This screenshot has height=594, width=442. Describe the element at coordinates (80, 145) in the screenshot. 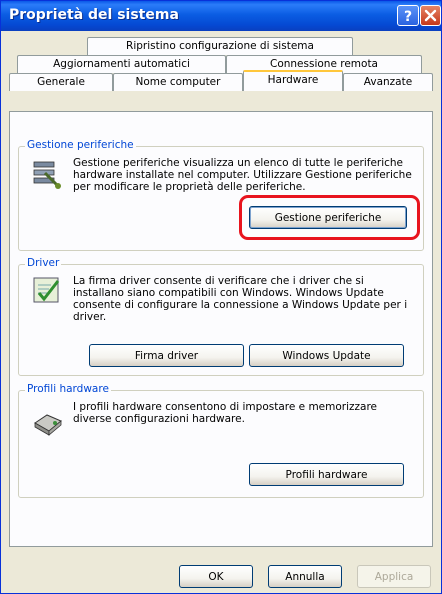

I see `device-manager-group-label: Gestione periferiche` at that location.